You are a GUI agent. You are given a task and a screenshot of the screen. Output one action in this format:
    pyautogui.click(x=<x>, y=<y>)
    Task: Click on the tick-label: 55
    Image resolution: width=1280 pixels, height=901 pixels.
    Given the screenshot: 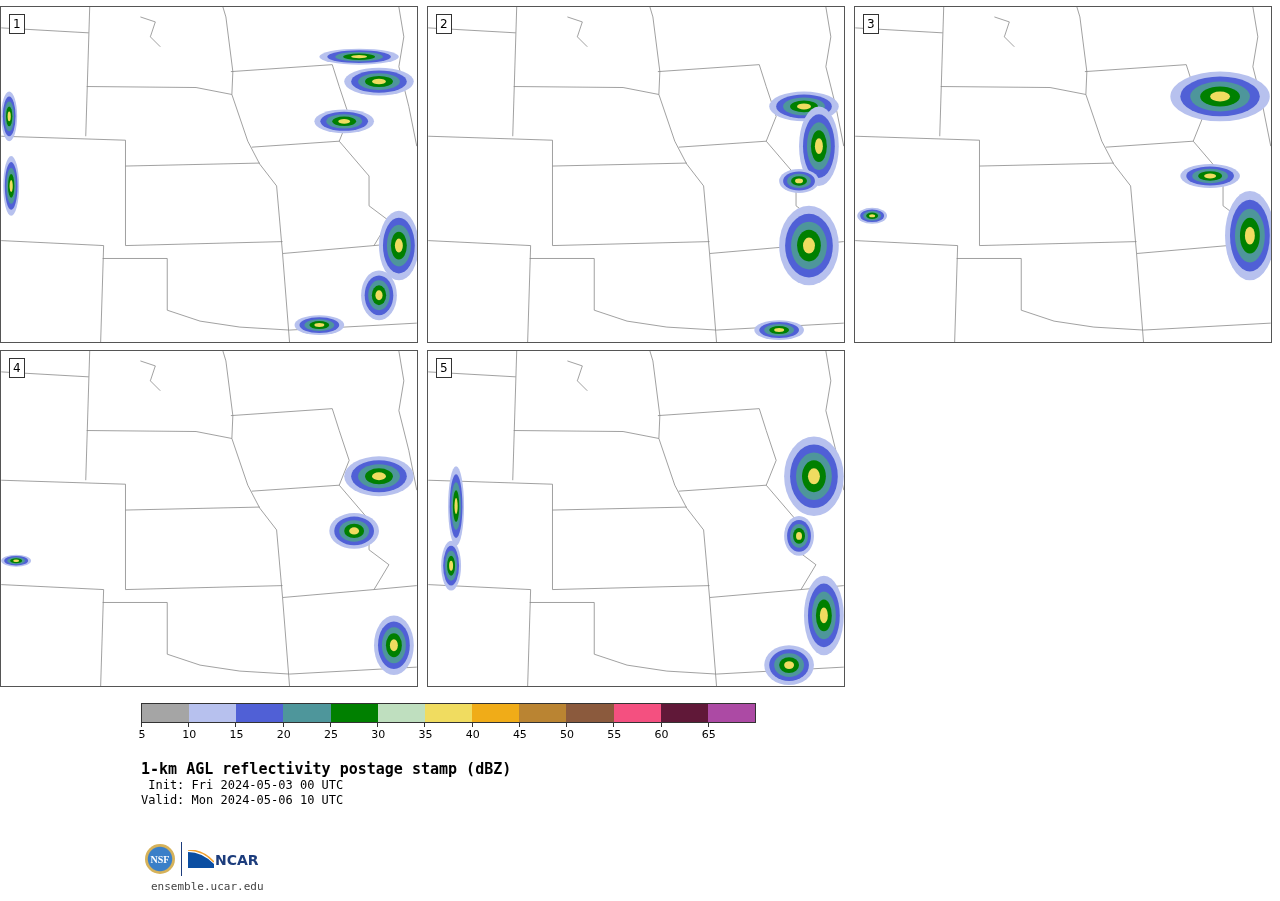 What is the action you would take?
    pyautogui.click(x=614, y=734)
    